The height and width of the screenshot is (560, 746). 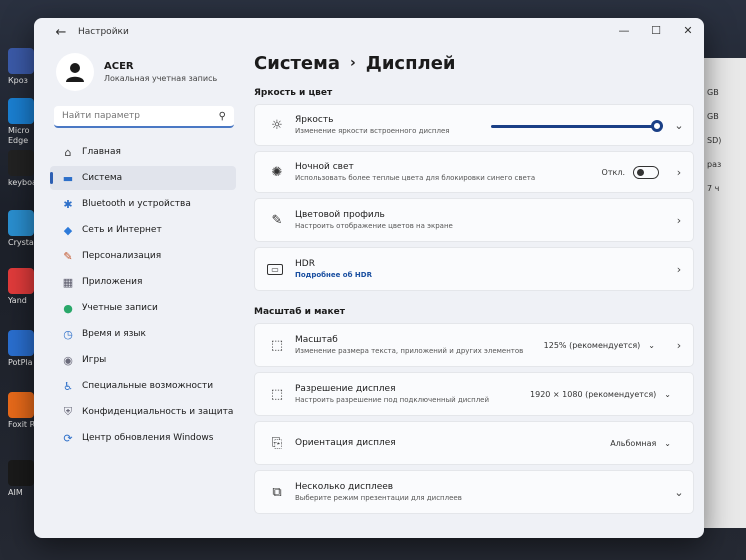 I want to click on minimize-button: —, so click(x=624, y=30).